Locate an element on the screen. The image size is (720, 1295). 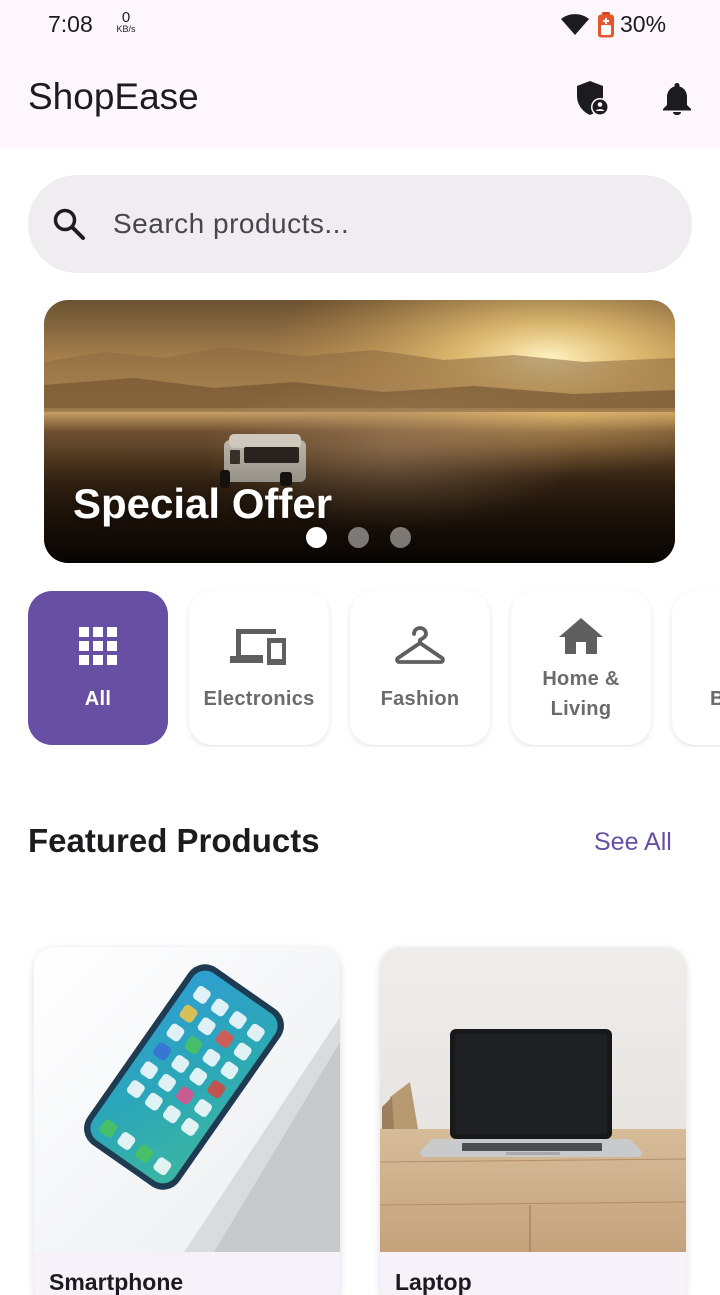
network-speed: 0 KB/s is located at coordinates (126, 22).